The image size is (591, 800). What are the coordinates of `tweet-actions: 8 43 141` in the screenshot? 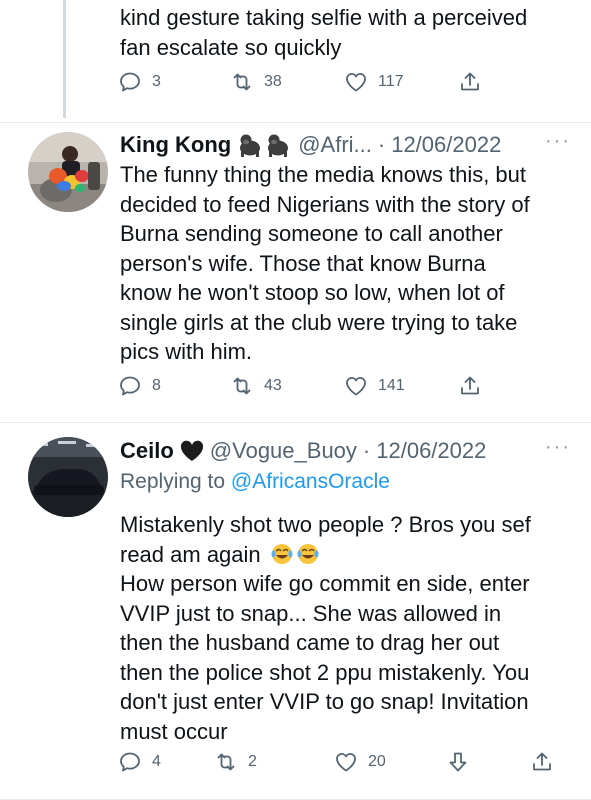 It's located at (348, 389).